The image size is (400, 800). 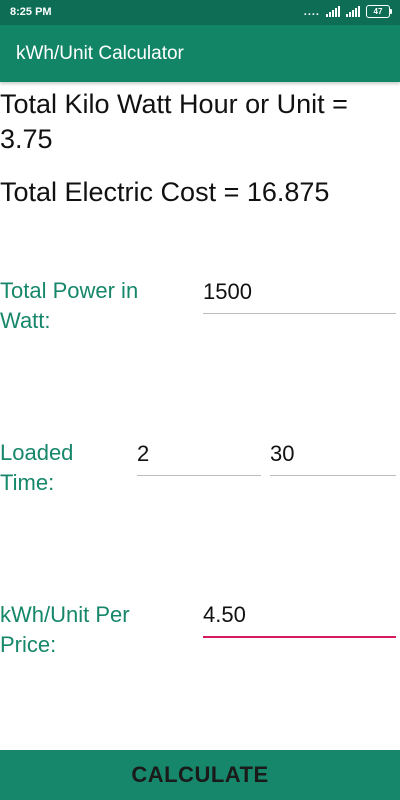 I want to click on calculate-button: CALCULATE, so click(x=200, y=775).